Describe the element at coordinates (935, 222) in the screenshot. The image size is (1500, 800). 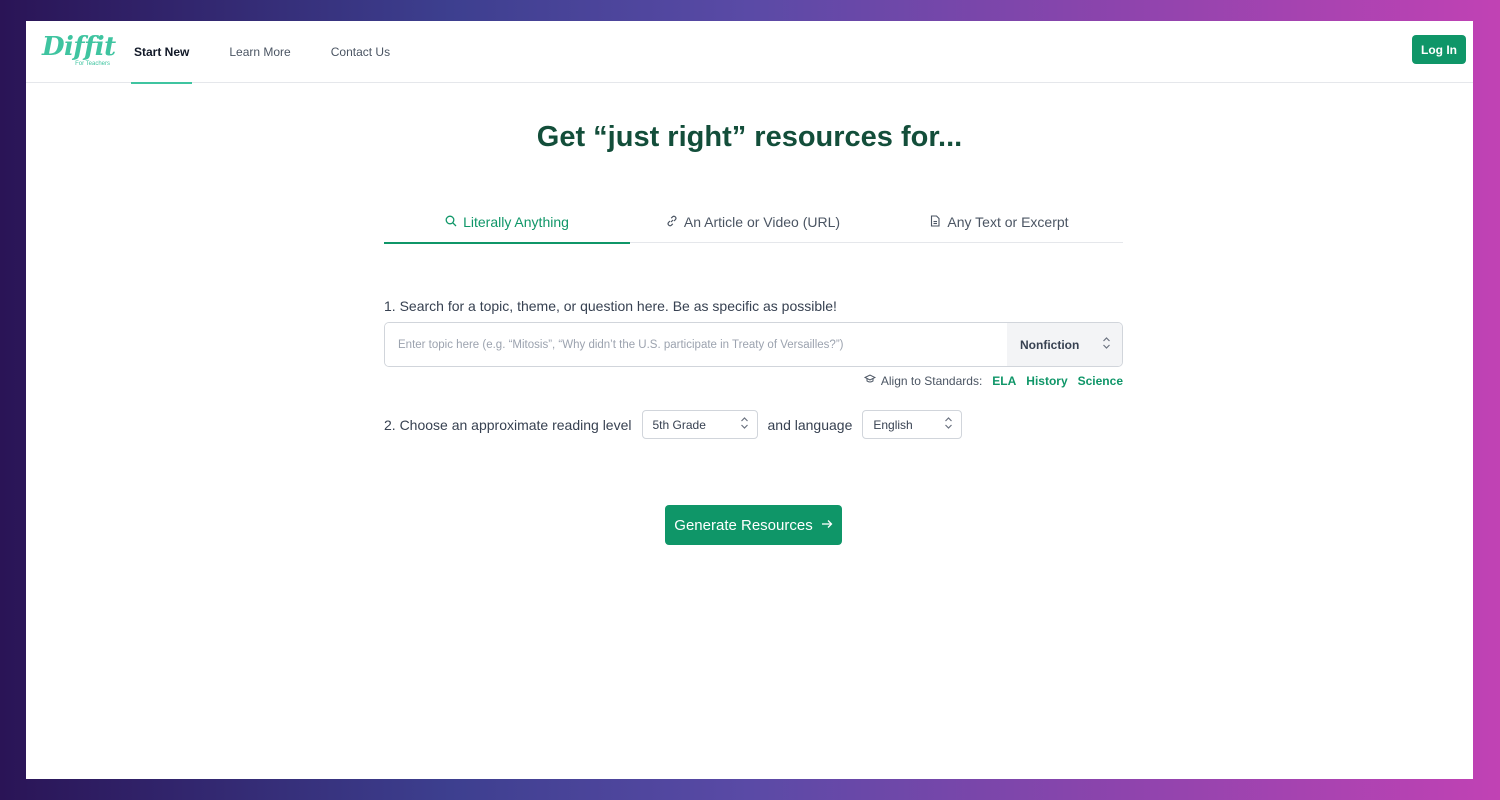
I see `document-icon` at that location.